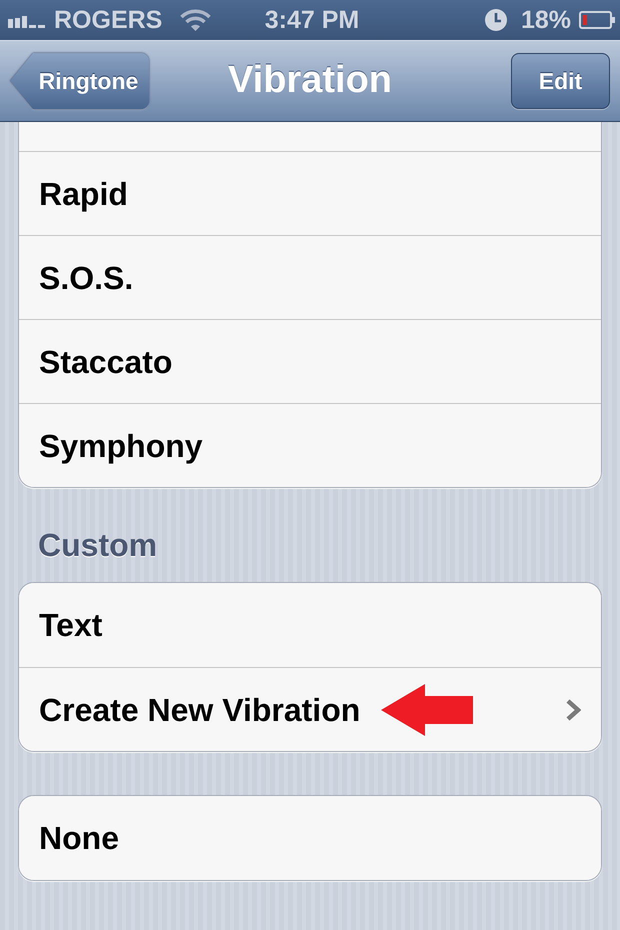  Describe the element at coordinates (310, 81) in the screenshot. I see `screen-title: Vibration` at that location.